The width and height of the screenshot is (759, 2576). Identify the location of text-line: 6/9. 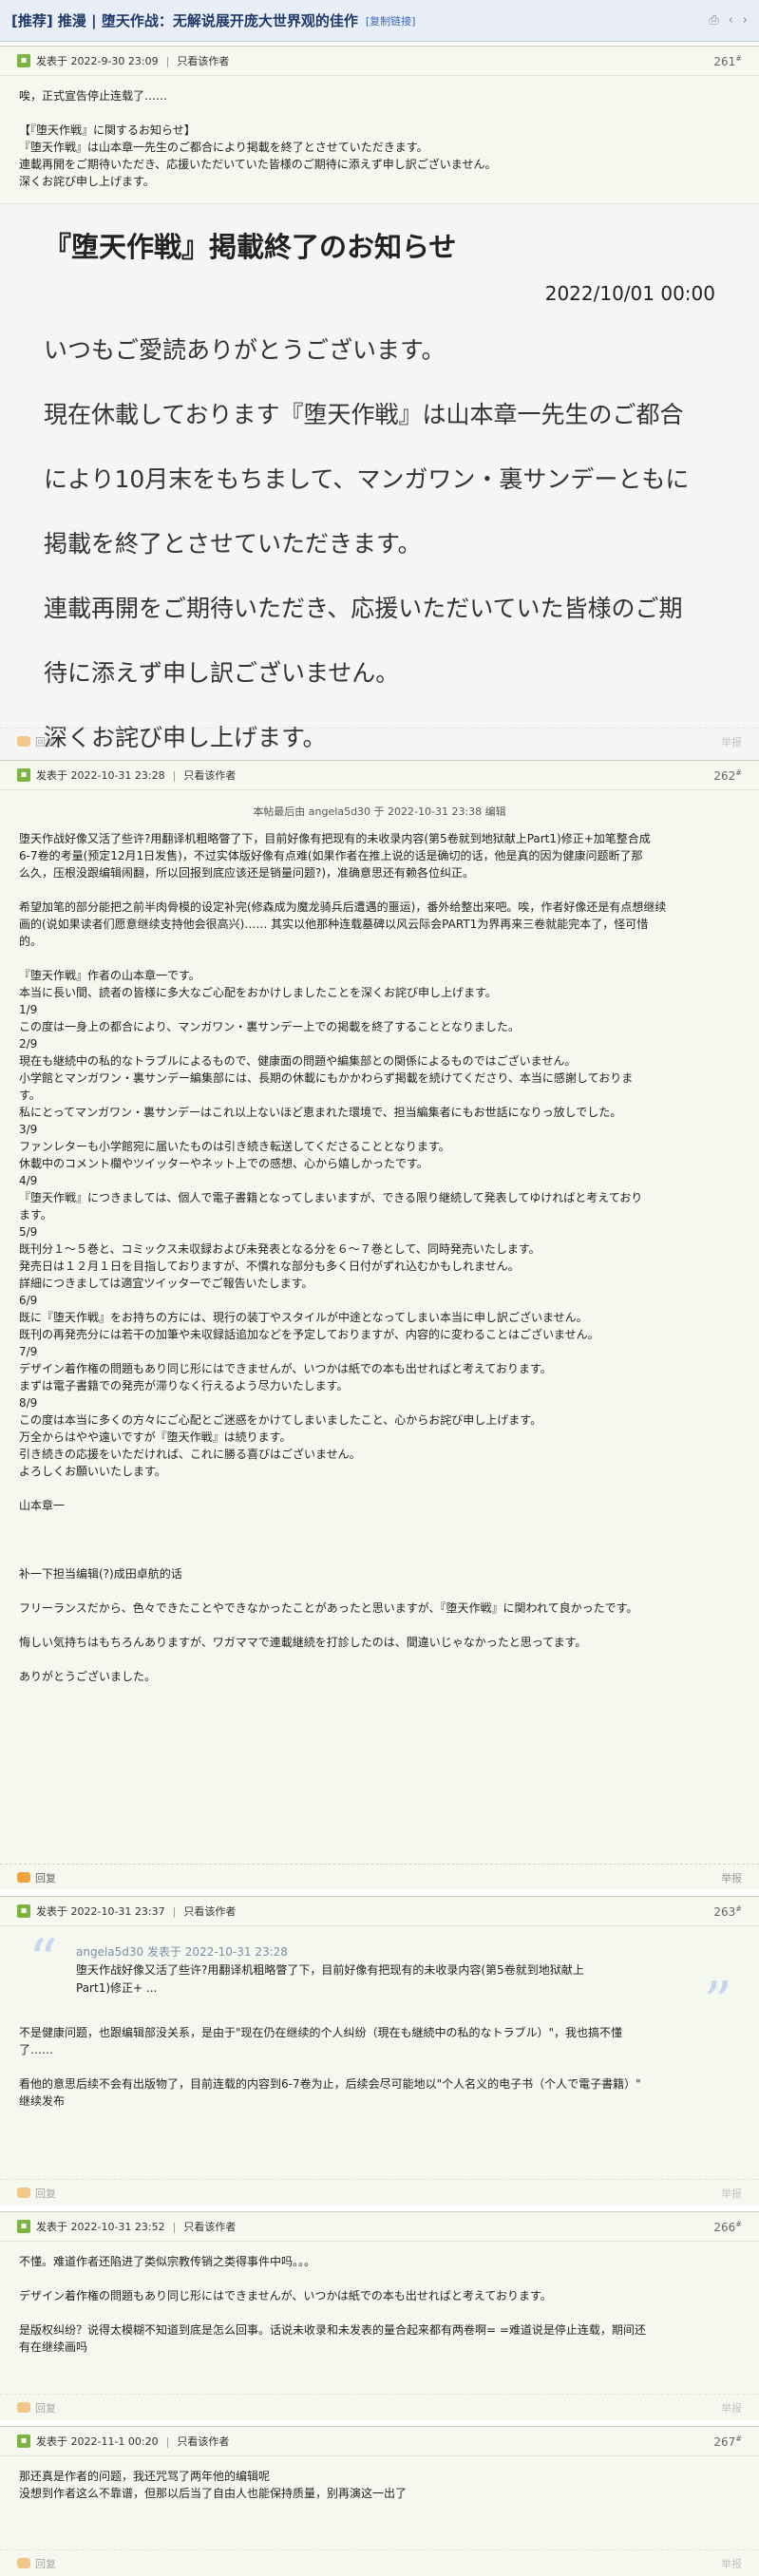
(28, 1300).